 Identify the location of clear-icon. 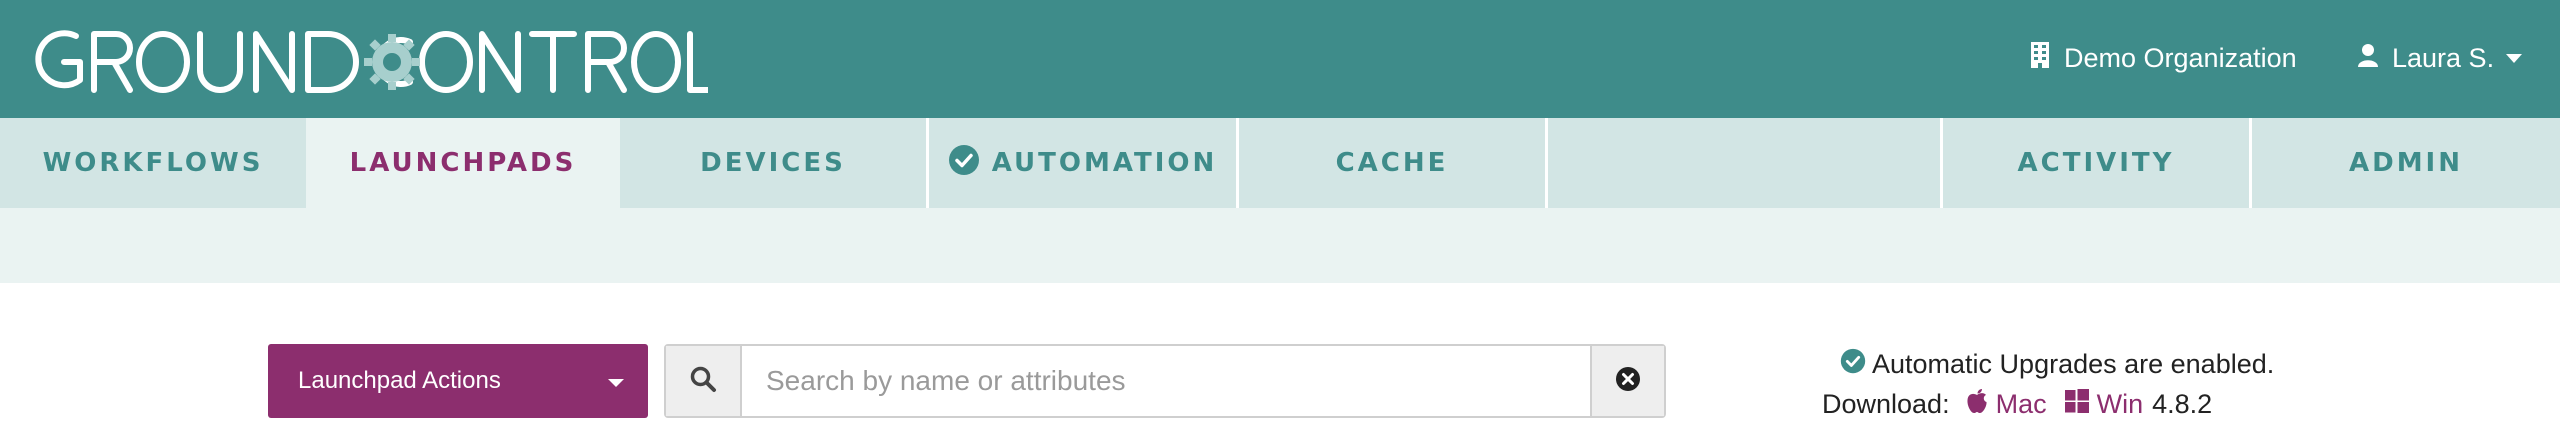
(1628, 381).